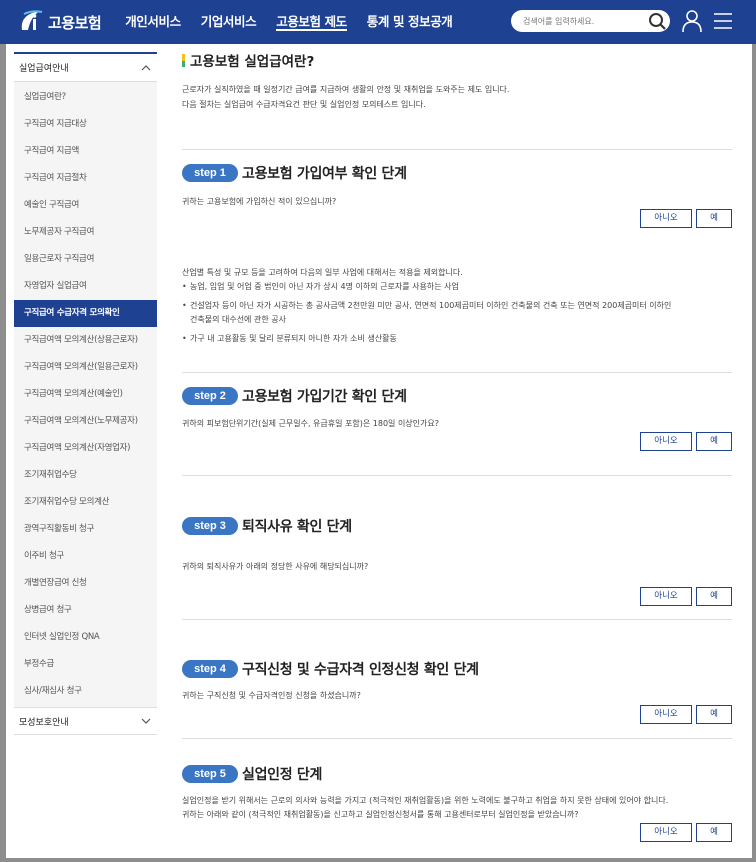  Describe the element at coordinates (666, 714) in the screenshot. I see `step-4-no-button: 아니오` at that location.